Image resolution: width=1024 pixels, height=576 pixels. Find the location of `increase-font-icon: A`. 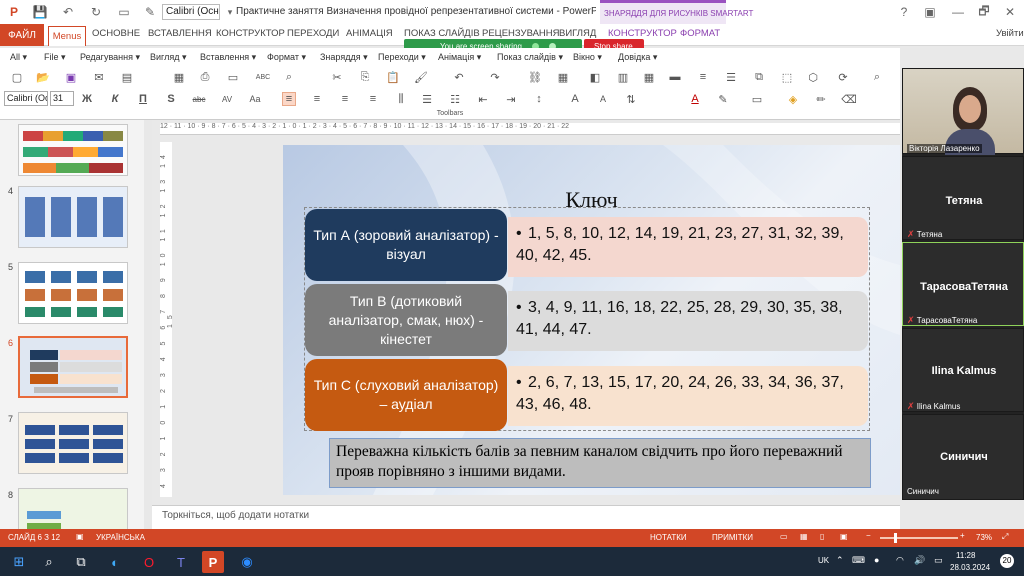

increase-font-icon: A is located at coordinates (575, 99).